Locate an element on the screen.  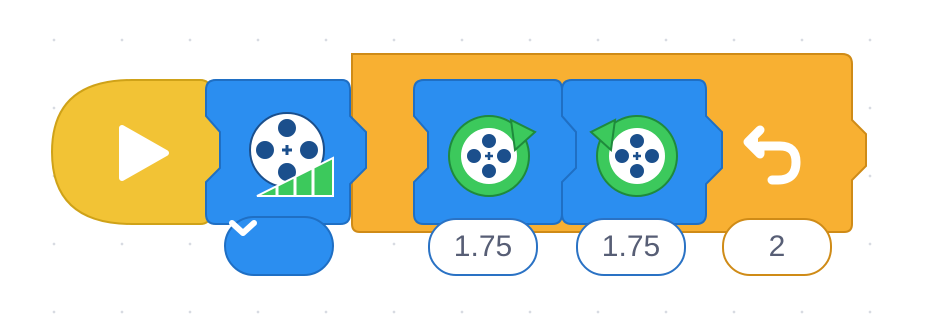
motor-clockwise-block is located at coordinates (495, 152).